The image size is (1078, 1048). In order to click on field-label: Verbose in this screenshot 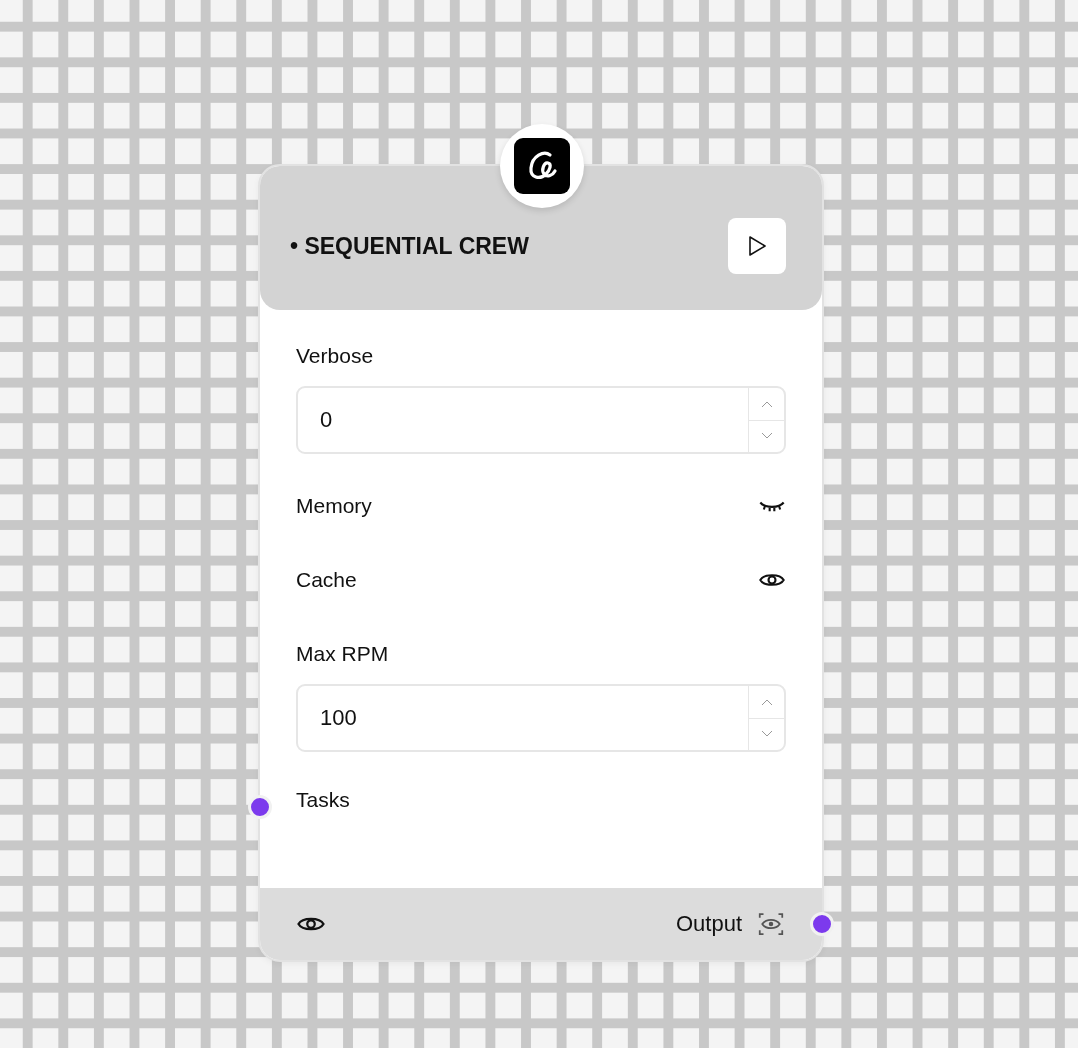, I will do `click(335, 356)`.